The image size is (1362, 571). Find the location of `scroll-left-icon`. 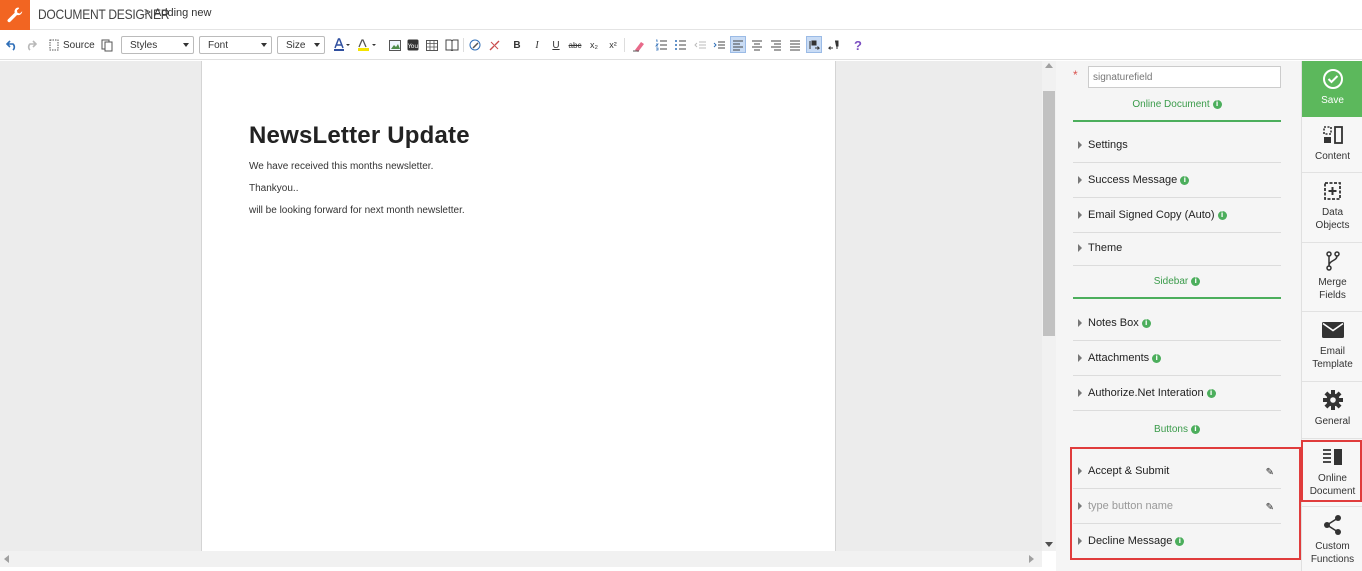

scroll-left-icon is located at coordinates (6, 559).